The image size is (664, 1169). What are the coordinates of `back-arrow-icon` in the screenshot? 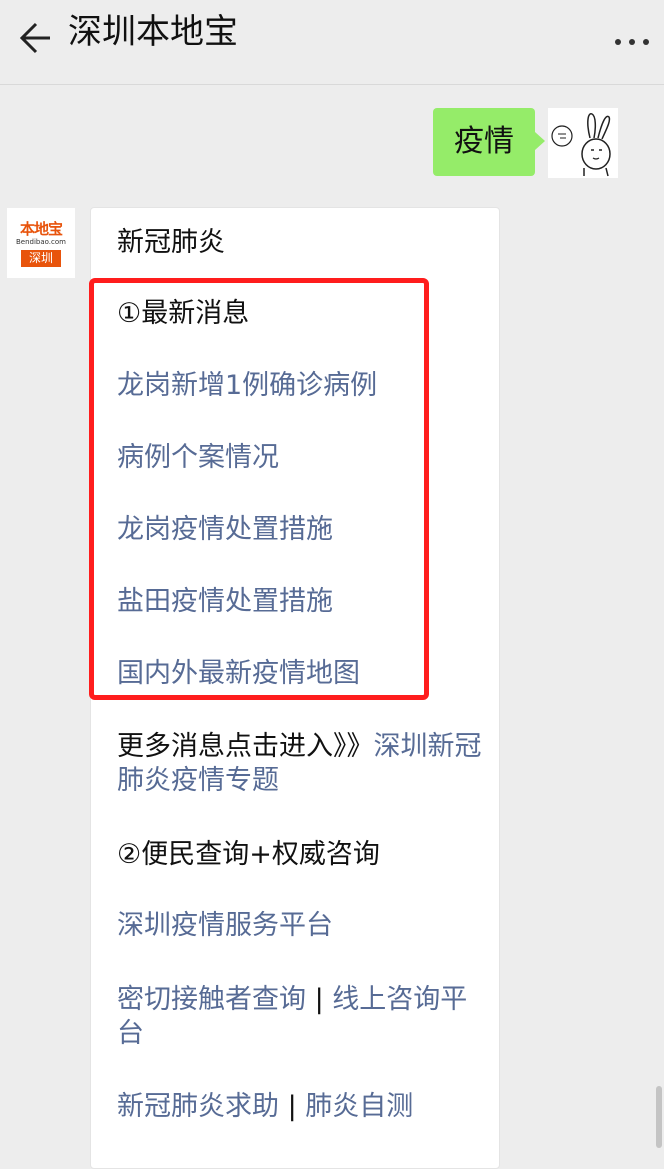 It's located at (34, 38).